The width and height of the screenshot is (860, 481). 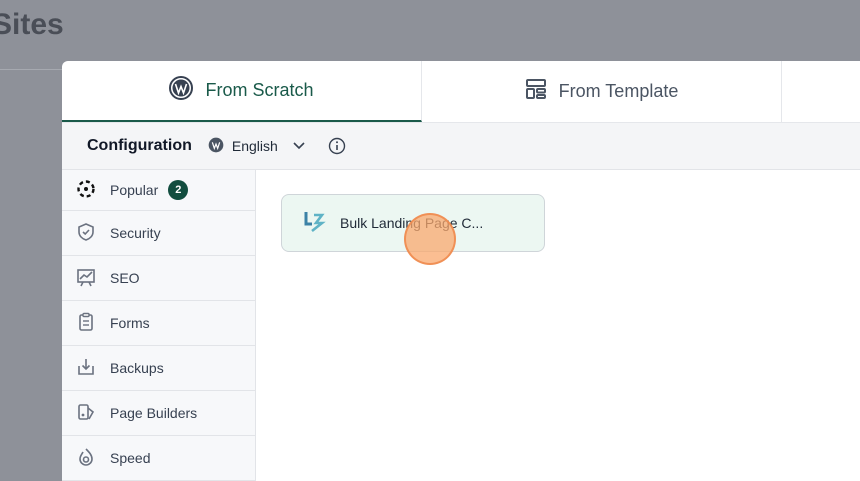 I want to click on clipboard-icon, so click(x=86, y=323).